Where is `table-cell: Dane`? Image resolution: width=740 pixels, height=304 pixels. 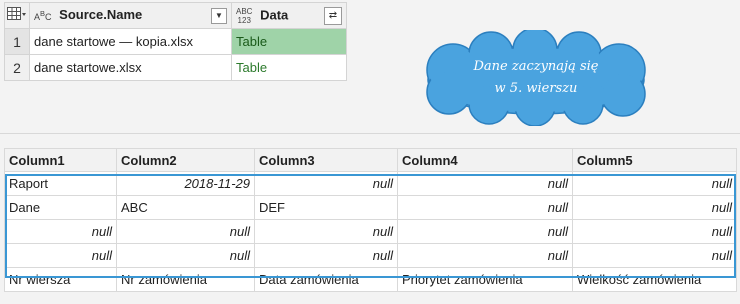
table-cell: Dane is located at coordinates (60, 207).